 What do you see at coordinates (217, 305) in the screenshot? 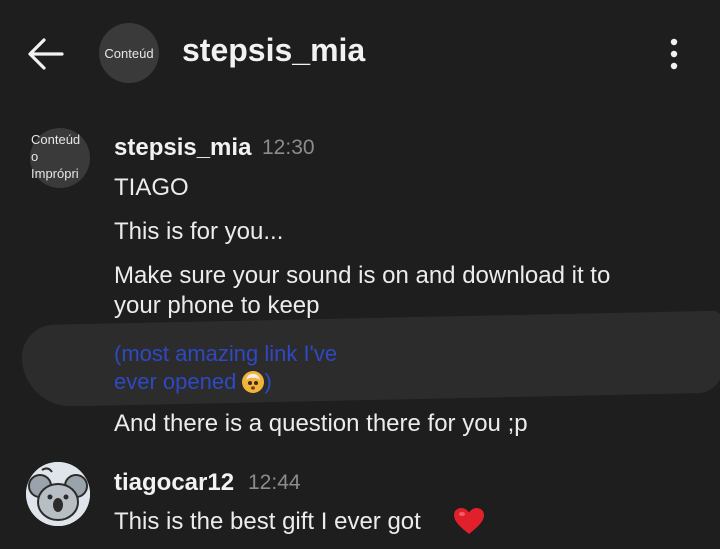
I see `message-line: your phone to keep` at bounding box center [217, 305].